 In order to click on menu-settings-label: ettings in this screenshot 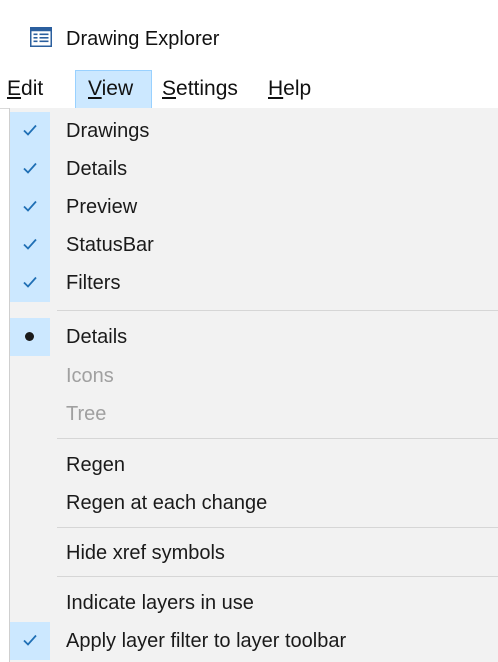, I will do `click(207, 88)`.